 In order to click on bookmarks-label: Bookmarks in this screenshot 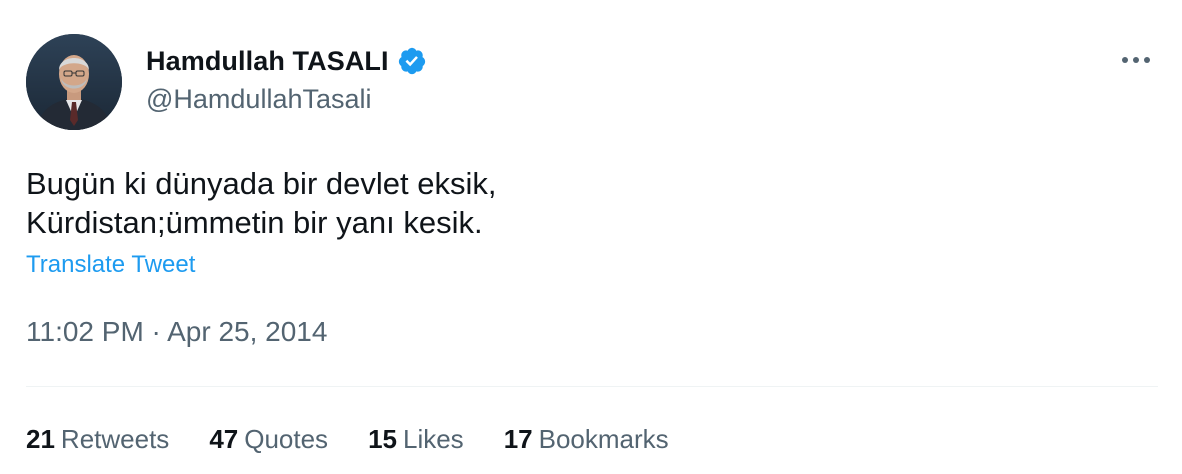, I will do `click(603, 439)`.